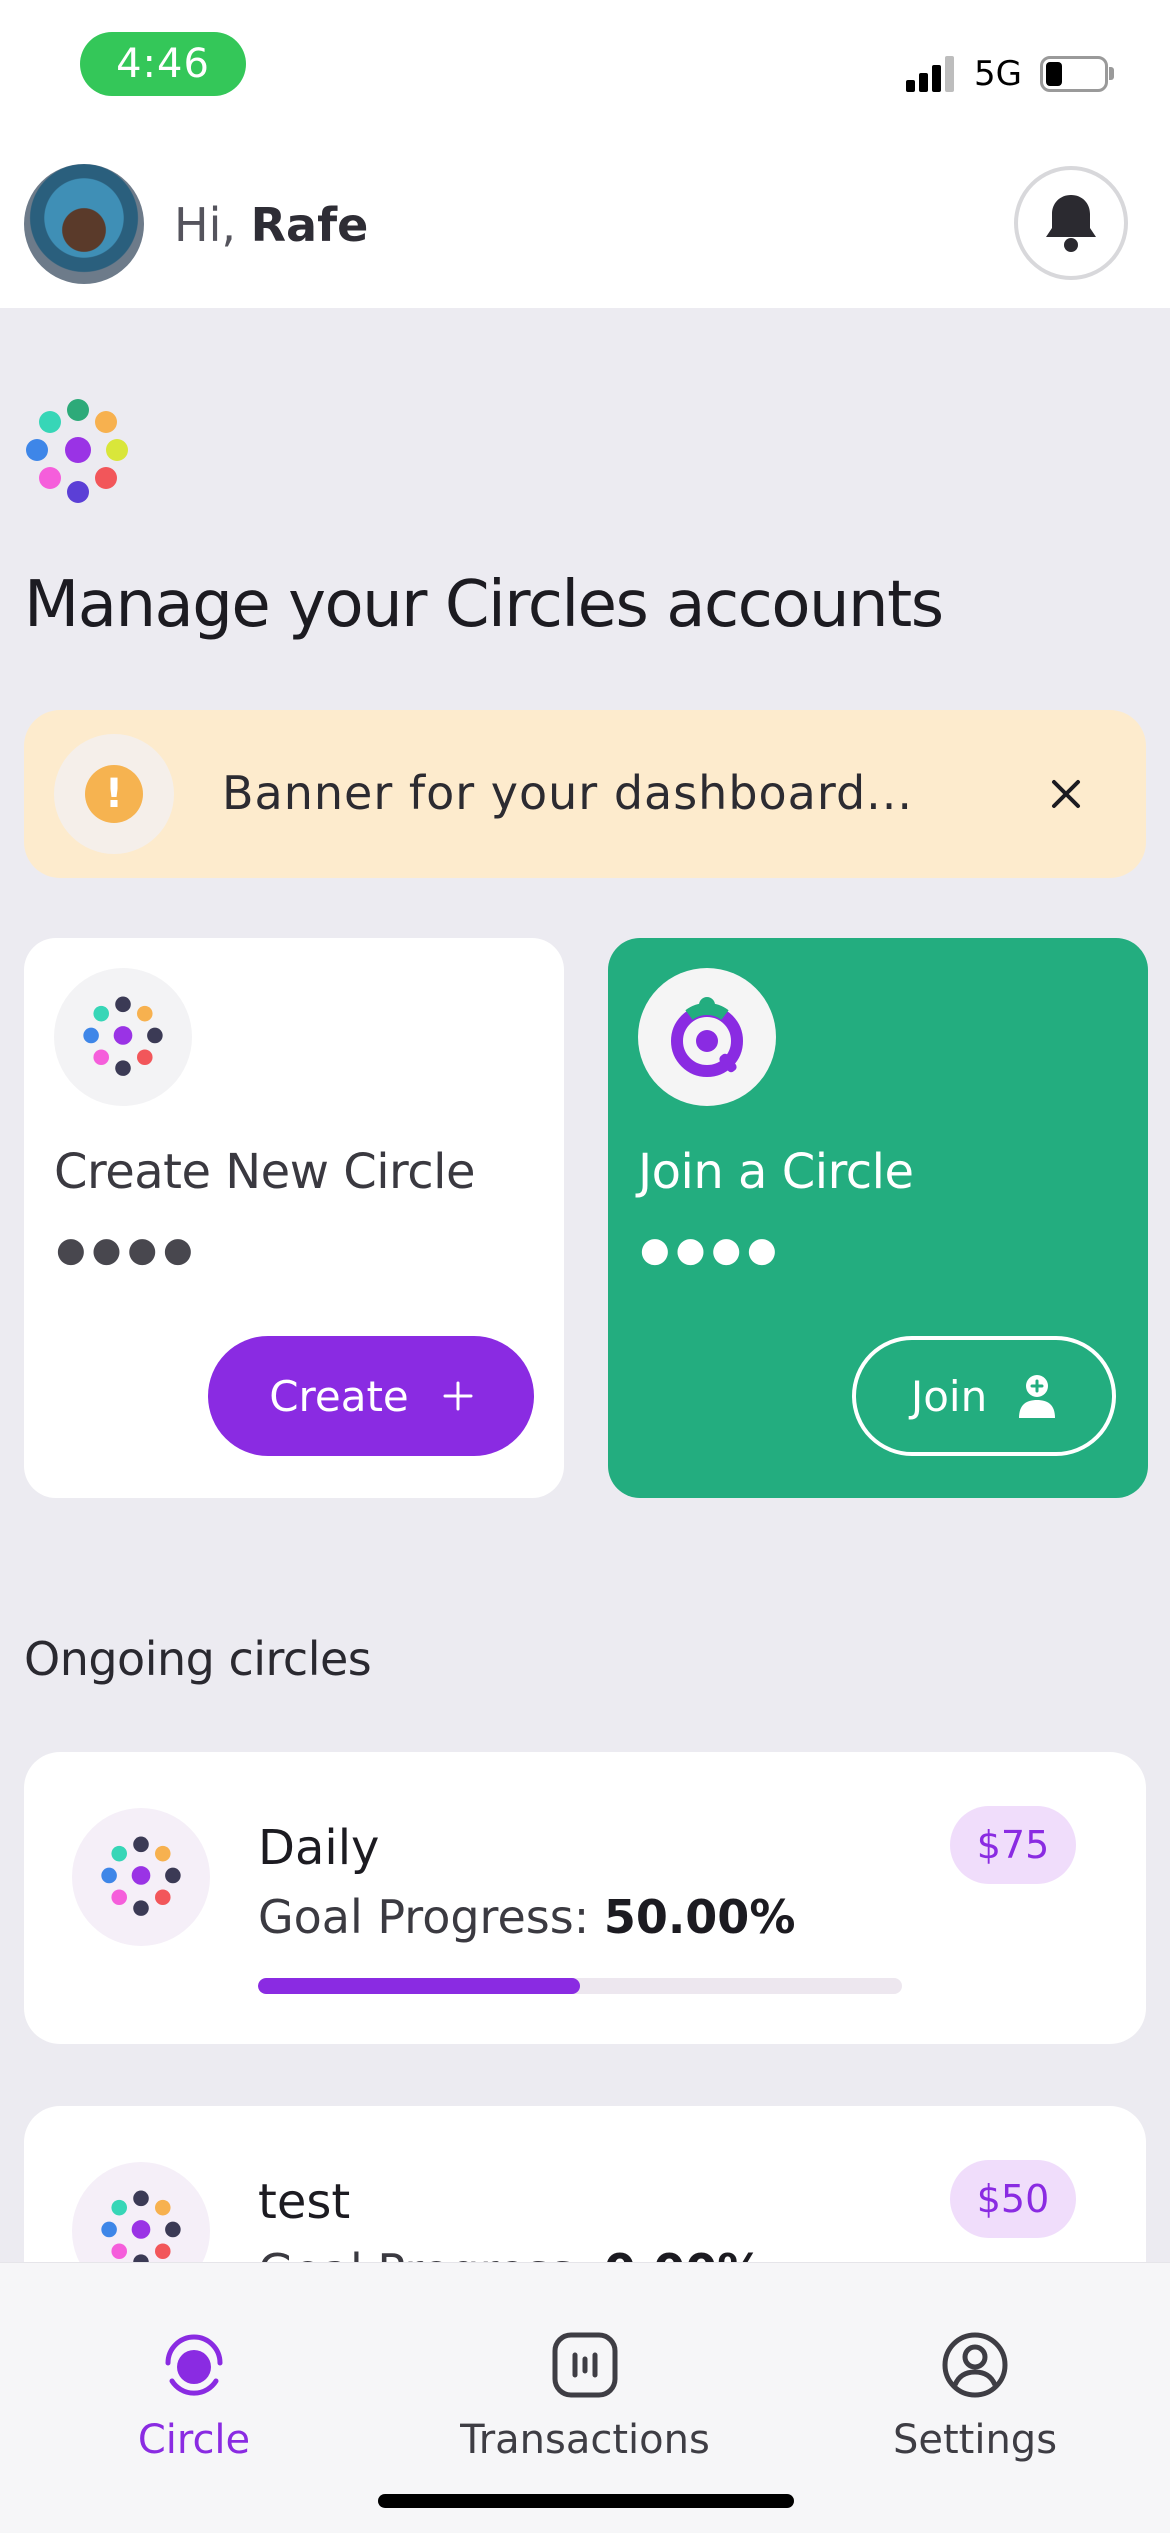 The width and height of the screenshot is (1170, 2533). What do you see at coordinates (1013, 2199) in the screenshot?
I see `amount-badge: $50` at bounding box center [1013, 2199].